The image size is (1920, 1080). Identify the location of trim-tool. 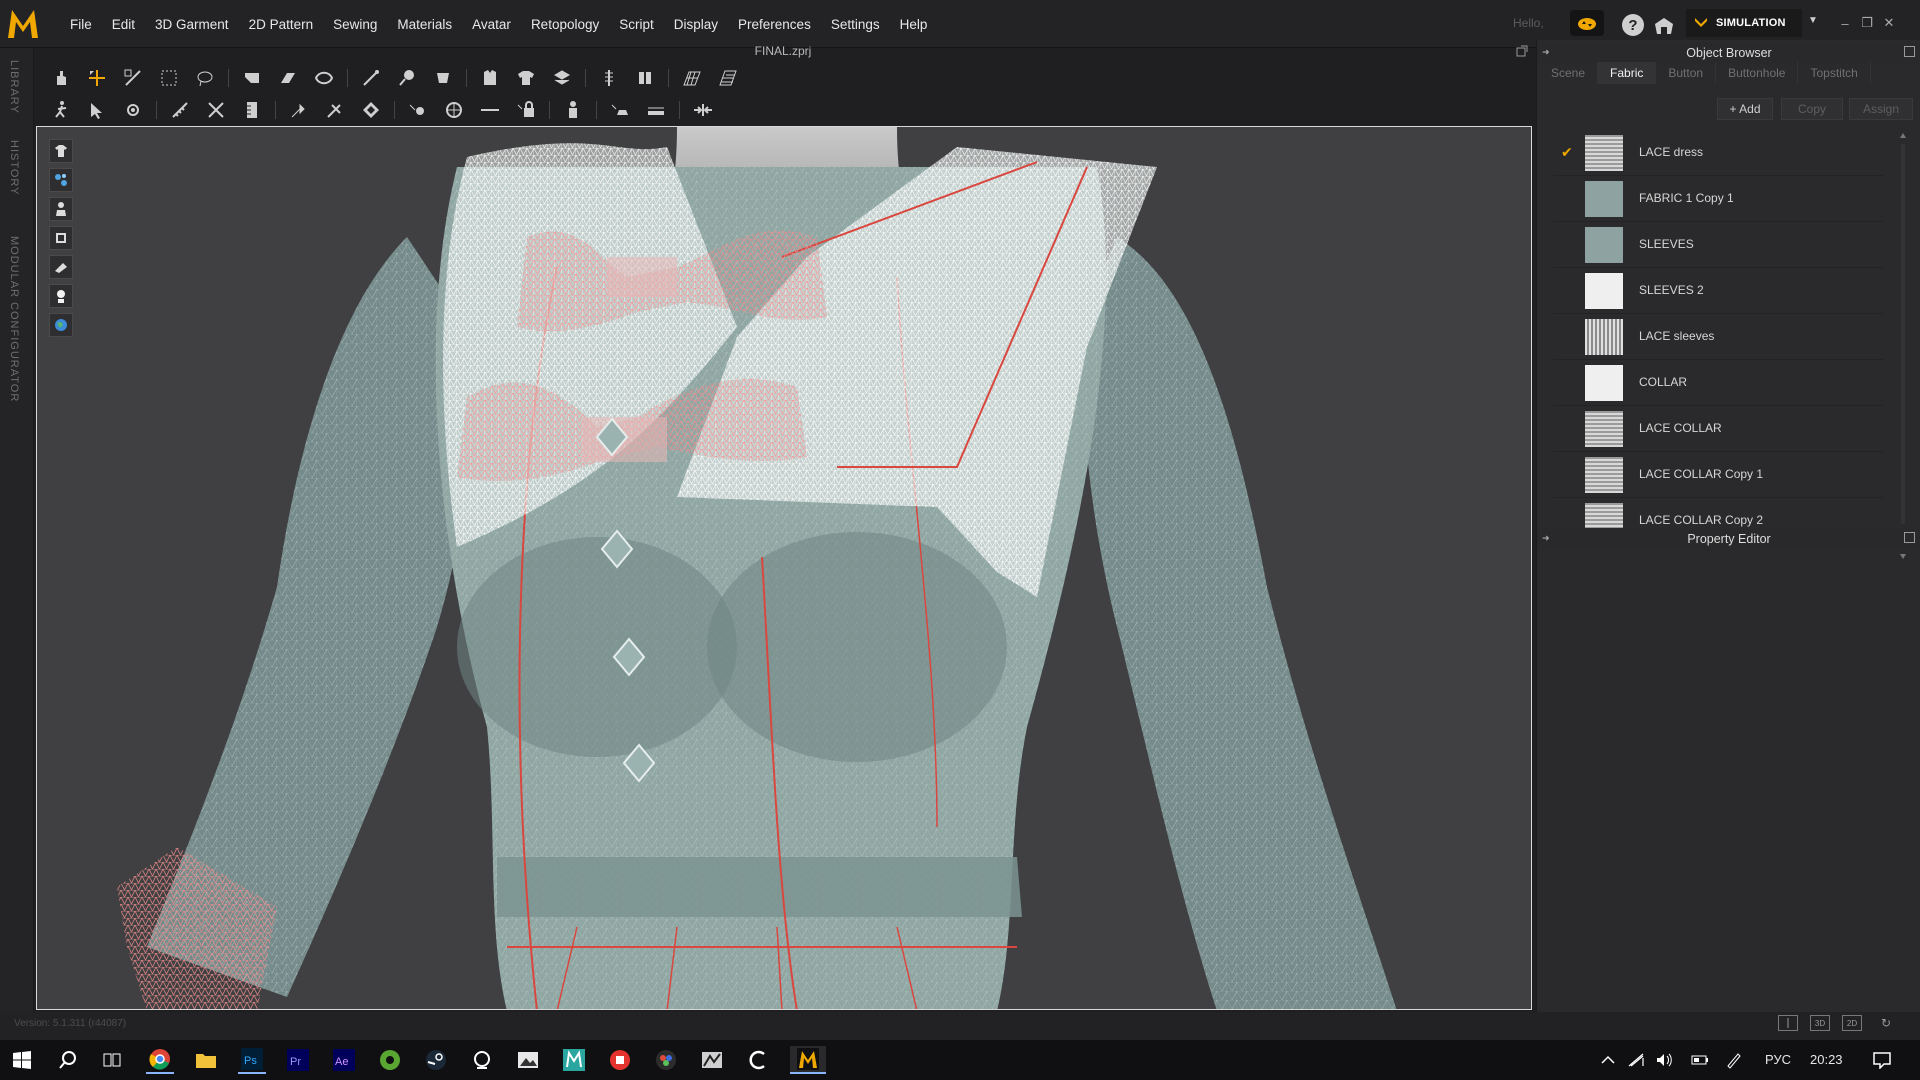
(418, 110).